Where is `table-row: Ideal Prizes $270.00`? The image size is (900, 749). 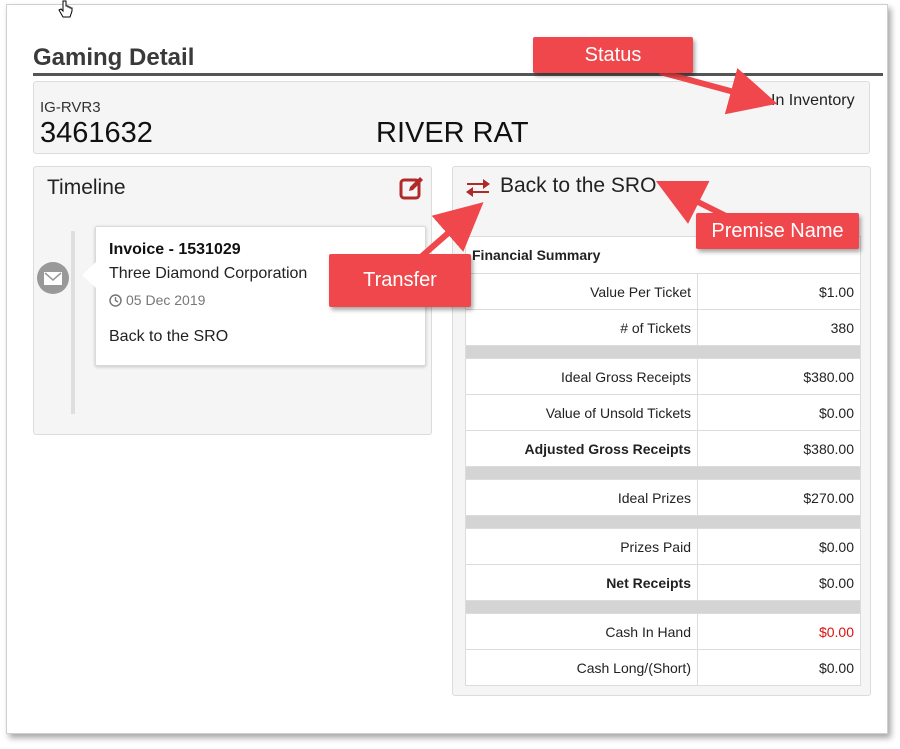 table-row: Ideal Prizes $270.00 is located at coordinates (663, 497).